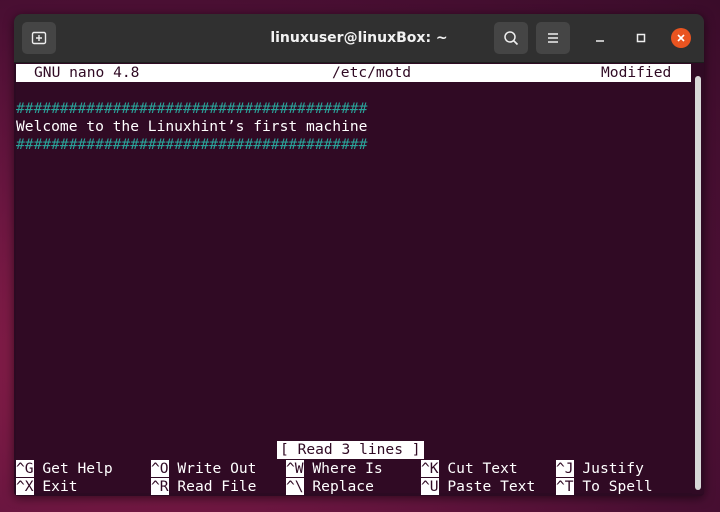 The height and width of the screenshot is (512, 720). I want to click on shortcut-cut-text: ^K Cut Text, so click(469, 469).